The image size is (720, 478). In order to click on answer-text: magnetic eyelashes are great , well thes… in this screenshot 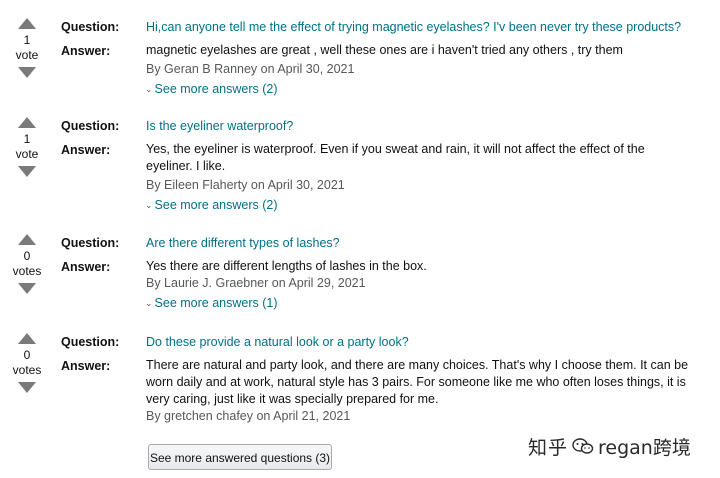, I will do `click(418, 50)`.